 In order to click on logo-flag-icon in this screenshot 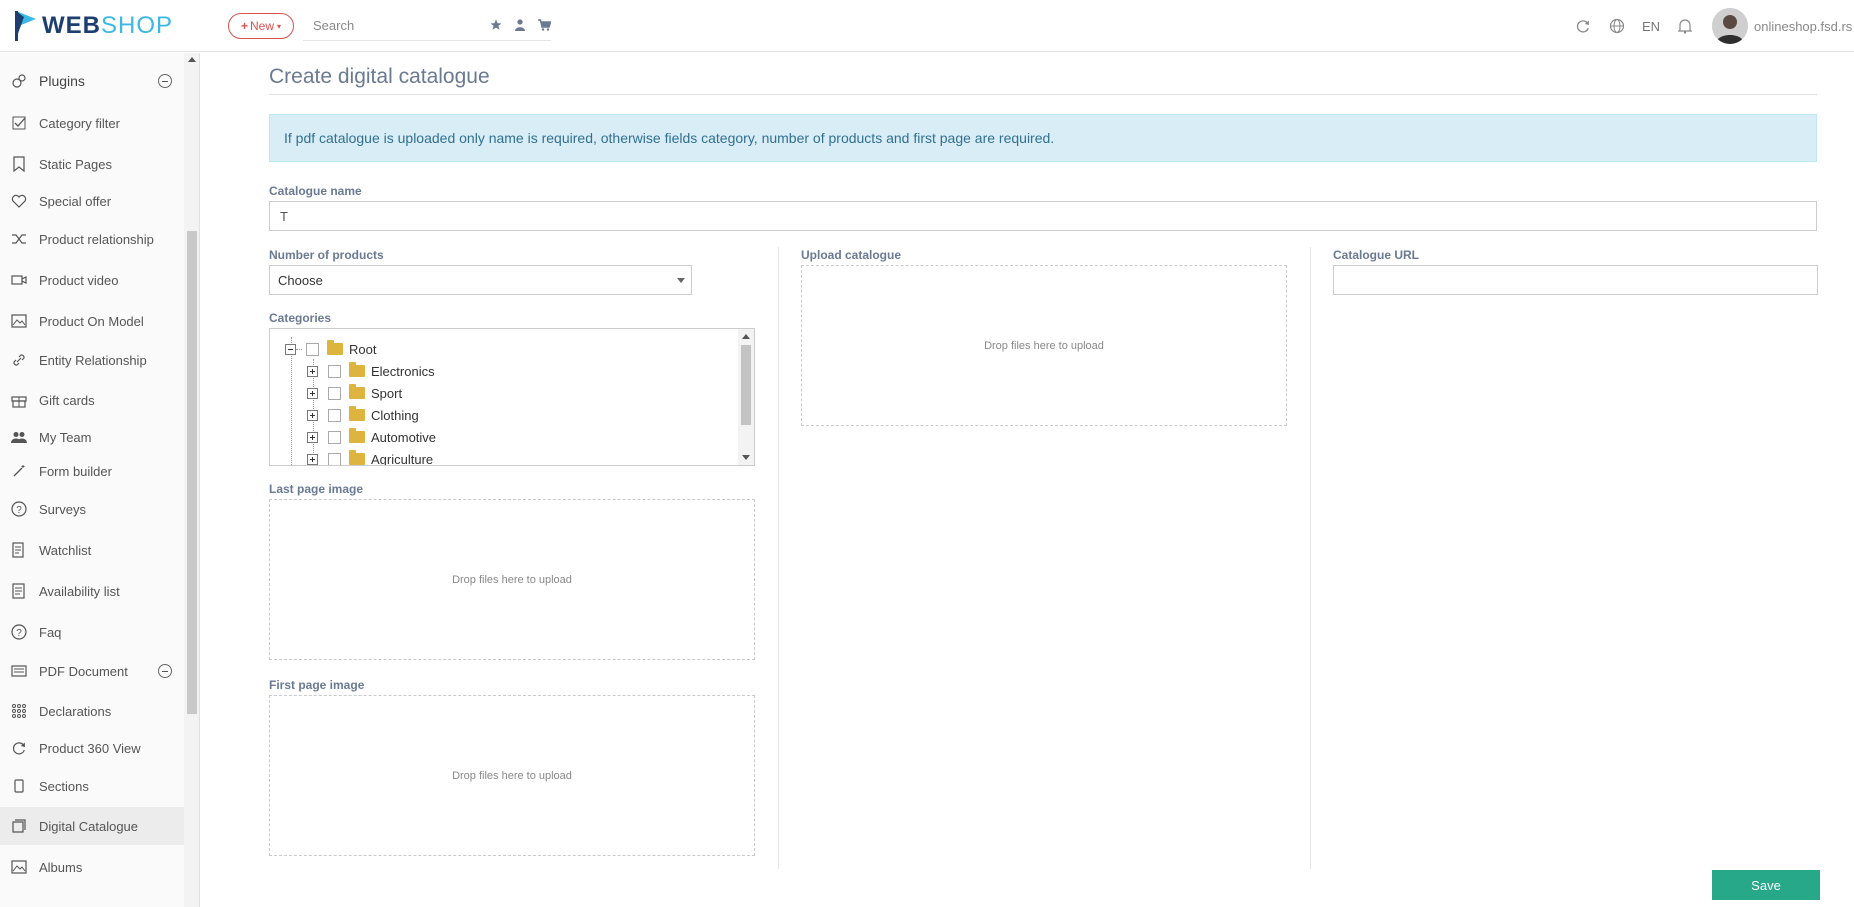, I will do `click(25, 26)`.